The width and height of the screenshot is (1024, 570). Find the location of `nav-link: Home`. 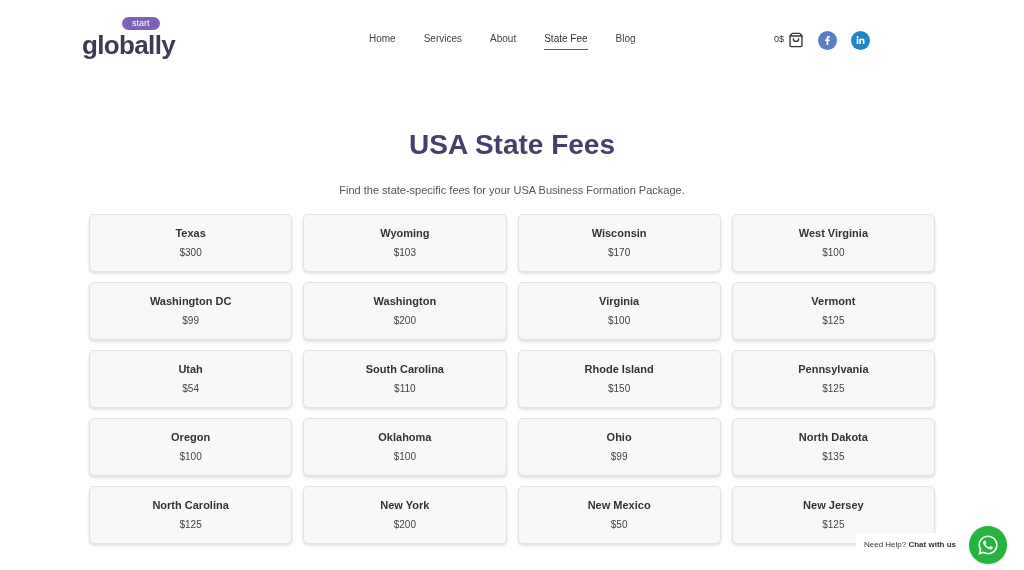

nav-link: Home is located at coordinates (382, 40).